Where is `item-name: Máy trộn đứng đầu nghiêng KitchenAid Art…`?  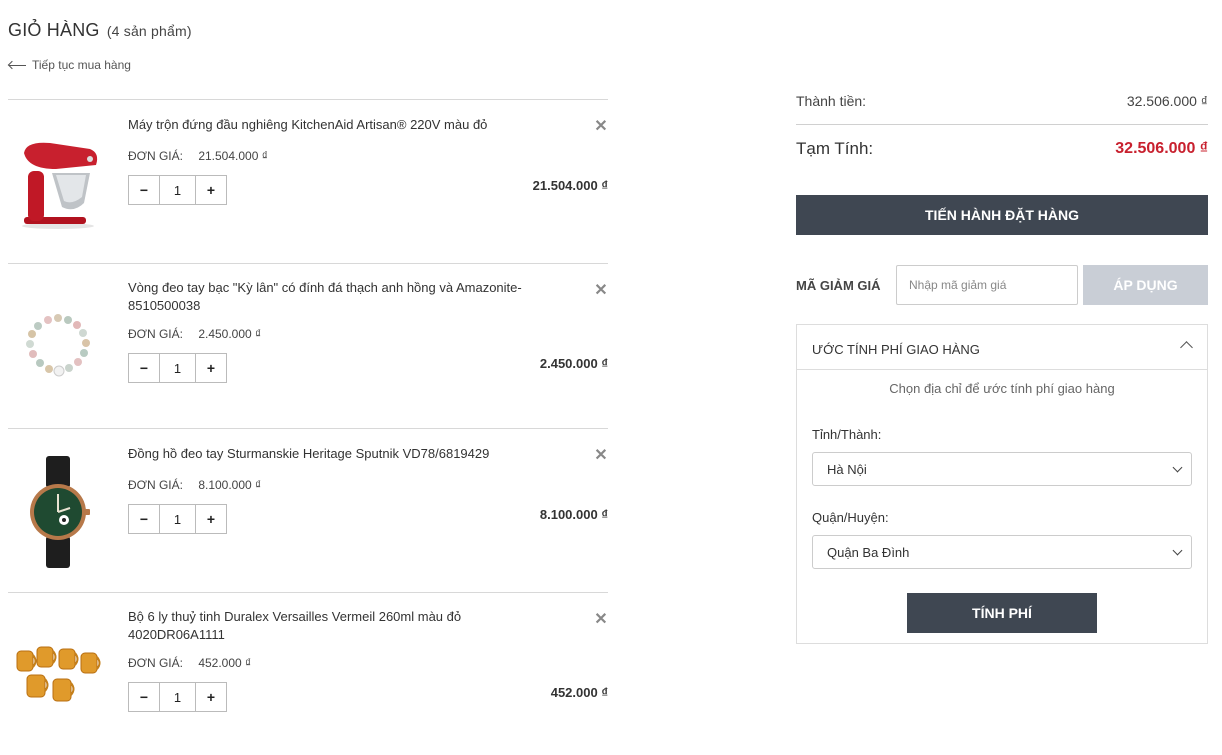
item-name: Máy trộn đứng đầu nghiêng KitchenAid Art… is located at coordinates (328, 125).